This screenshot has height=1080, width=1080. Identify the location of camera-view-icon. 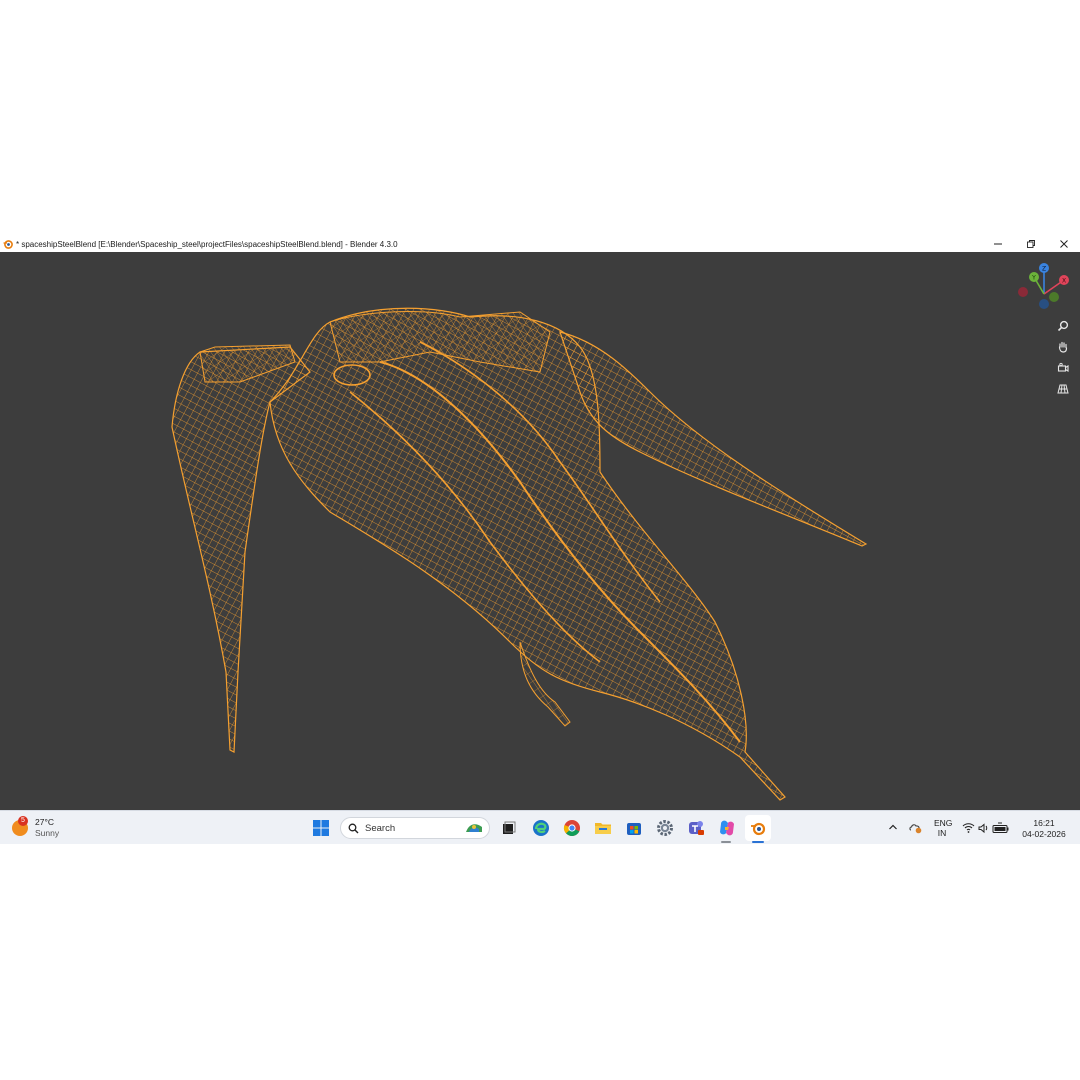
(1063, 367).